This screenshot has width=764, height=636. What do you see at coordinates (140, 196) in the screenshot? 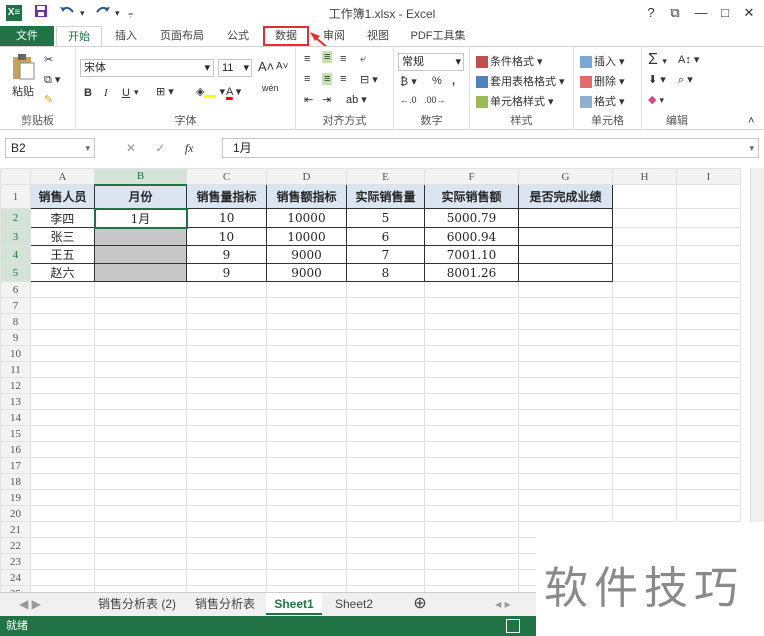
I see `table-header-cell: 月份` at bounding box center [140, 196].